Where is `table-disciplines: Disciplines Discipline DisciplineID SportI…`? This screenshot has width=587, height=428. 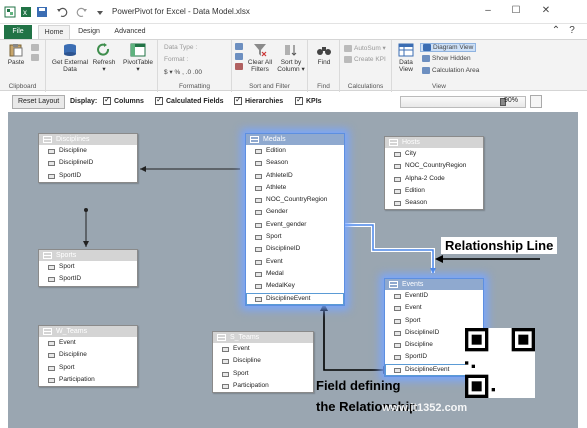
table-disciplines: Disciplines Discipline DisciplineID SportI… is located at coordinates (88, 158).